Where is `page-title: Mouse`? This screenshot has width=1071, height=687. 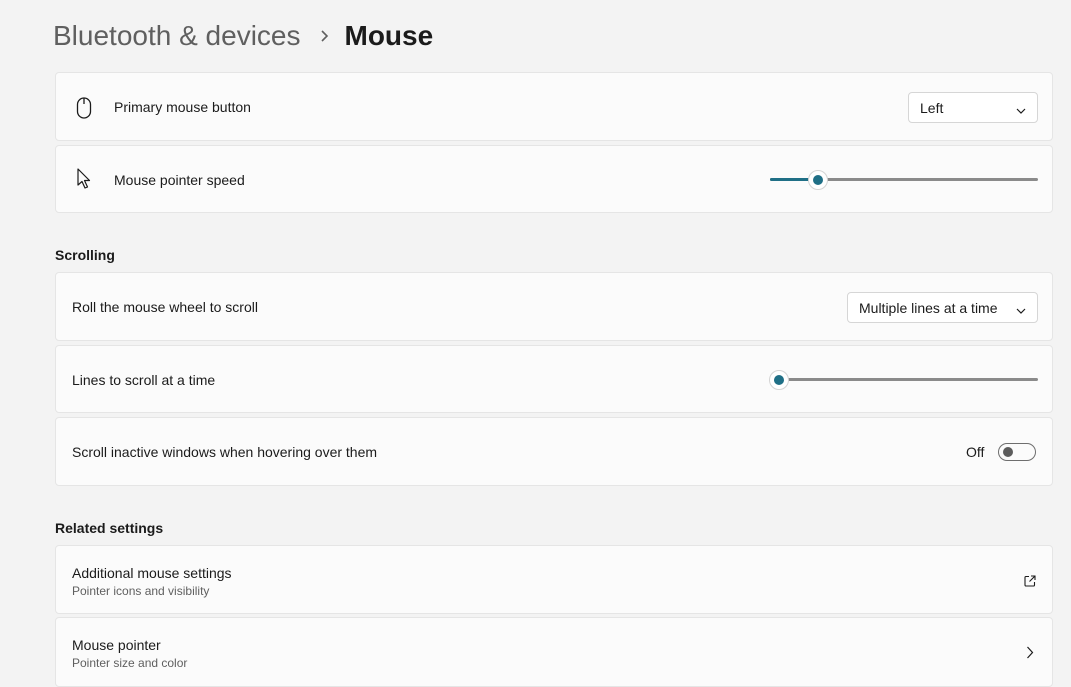 page-title: Mouse is located at coordinates (389, 35).